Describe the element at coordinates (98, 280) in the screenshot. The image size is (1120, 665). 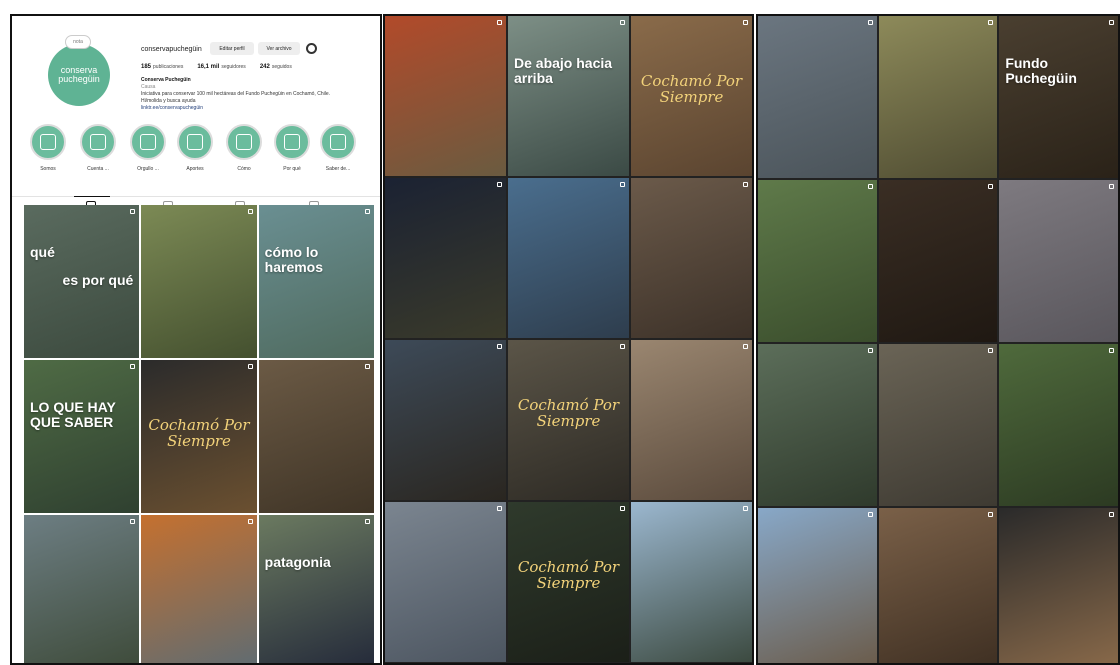
I see `post-subtitle: es por qué` at that location.